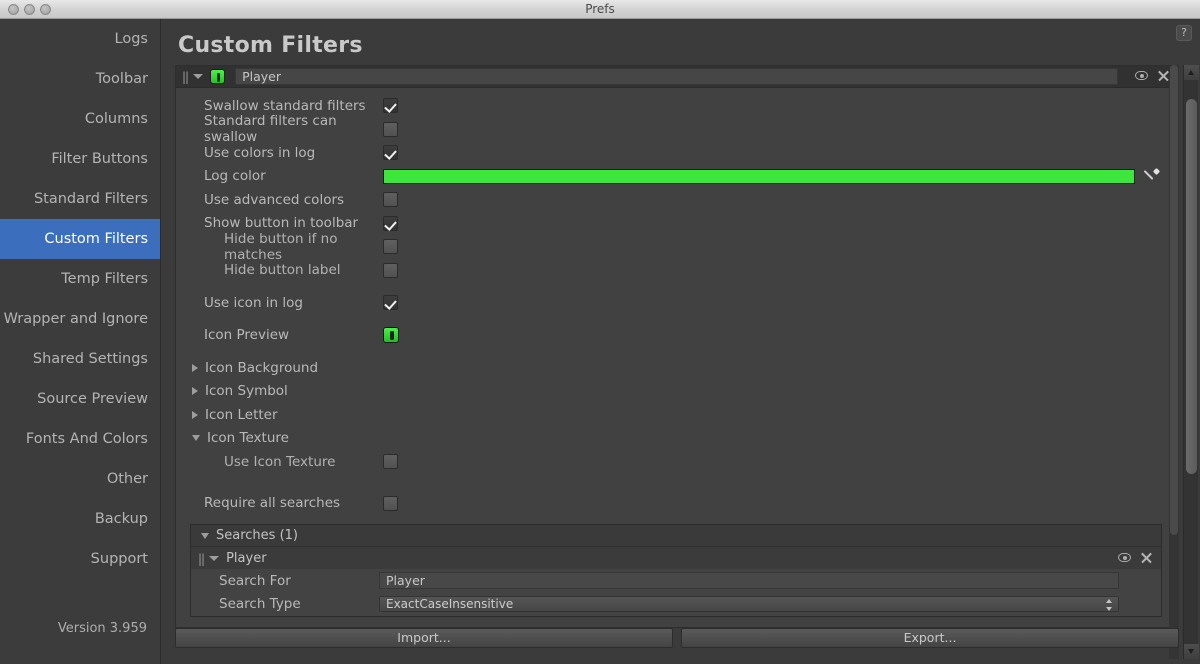 The width and height of the screenshot is (1200, 664). I want to click on sidebar-item-standard-filters: Standard Filters, so click(80, 199).